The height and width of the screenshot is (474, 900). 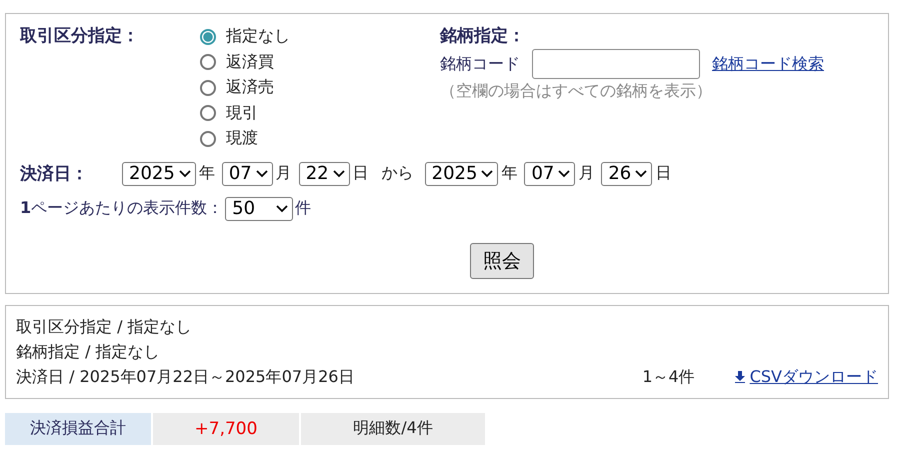 I want to click on stock-code-label: 銘柄コード, so click(x=480, y=64).